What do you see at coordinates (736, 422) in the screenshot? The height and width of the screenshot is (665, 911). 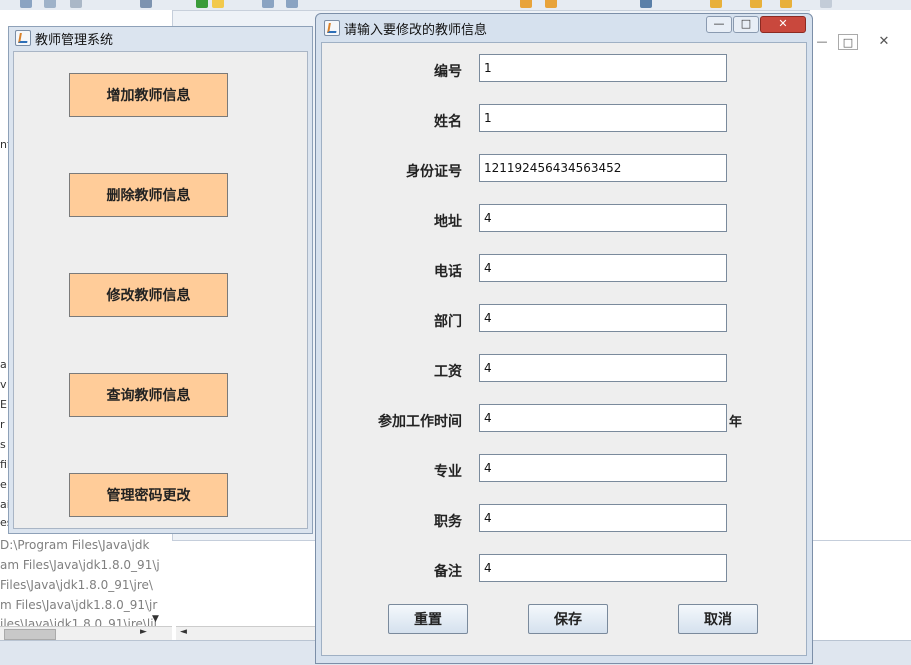 I see `year-suffix: 年` at bounding box center [736, 422].